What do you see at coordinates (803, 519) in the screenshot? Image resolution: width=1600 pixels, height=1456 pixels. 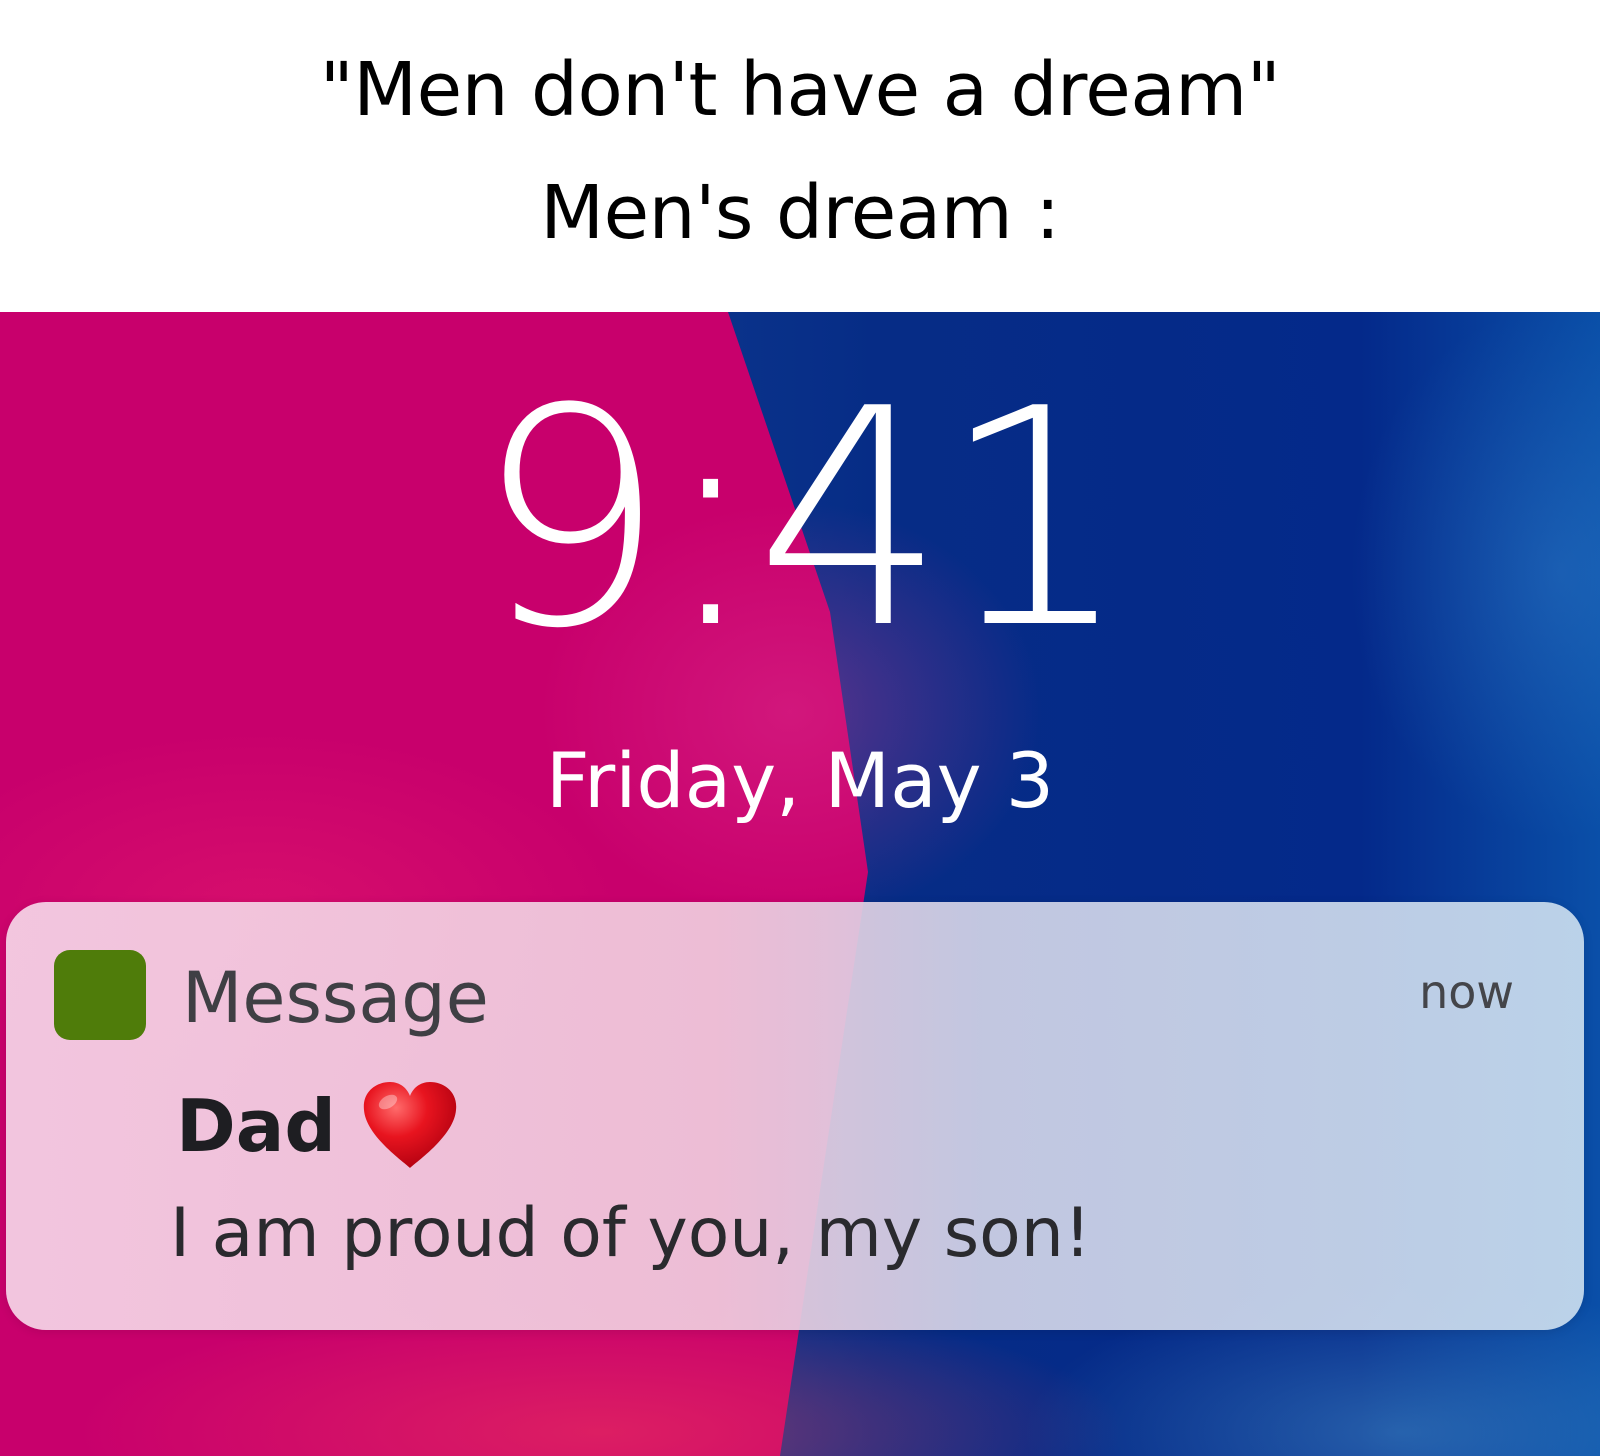 I see `lock-screen-clock: 9:41` at bounding box center [803, 519].